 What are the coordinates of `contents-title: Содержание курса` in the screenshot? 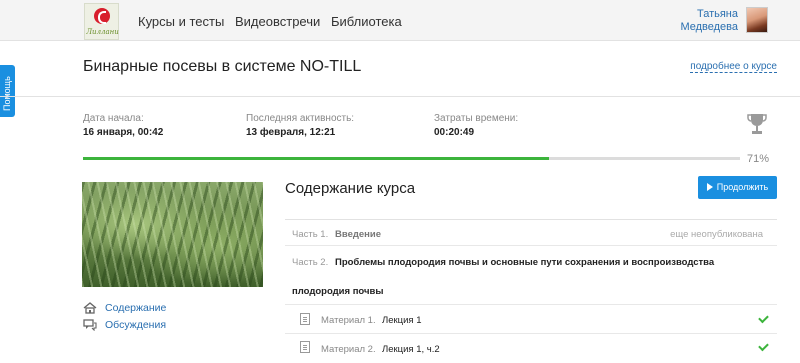 It's located at (350, 188).